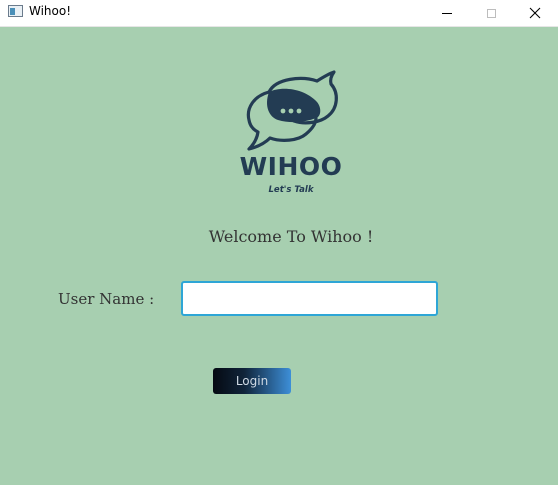 The image size is (558, 485). I want to click on username-label: User Name :, so click(106, 299).